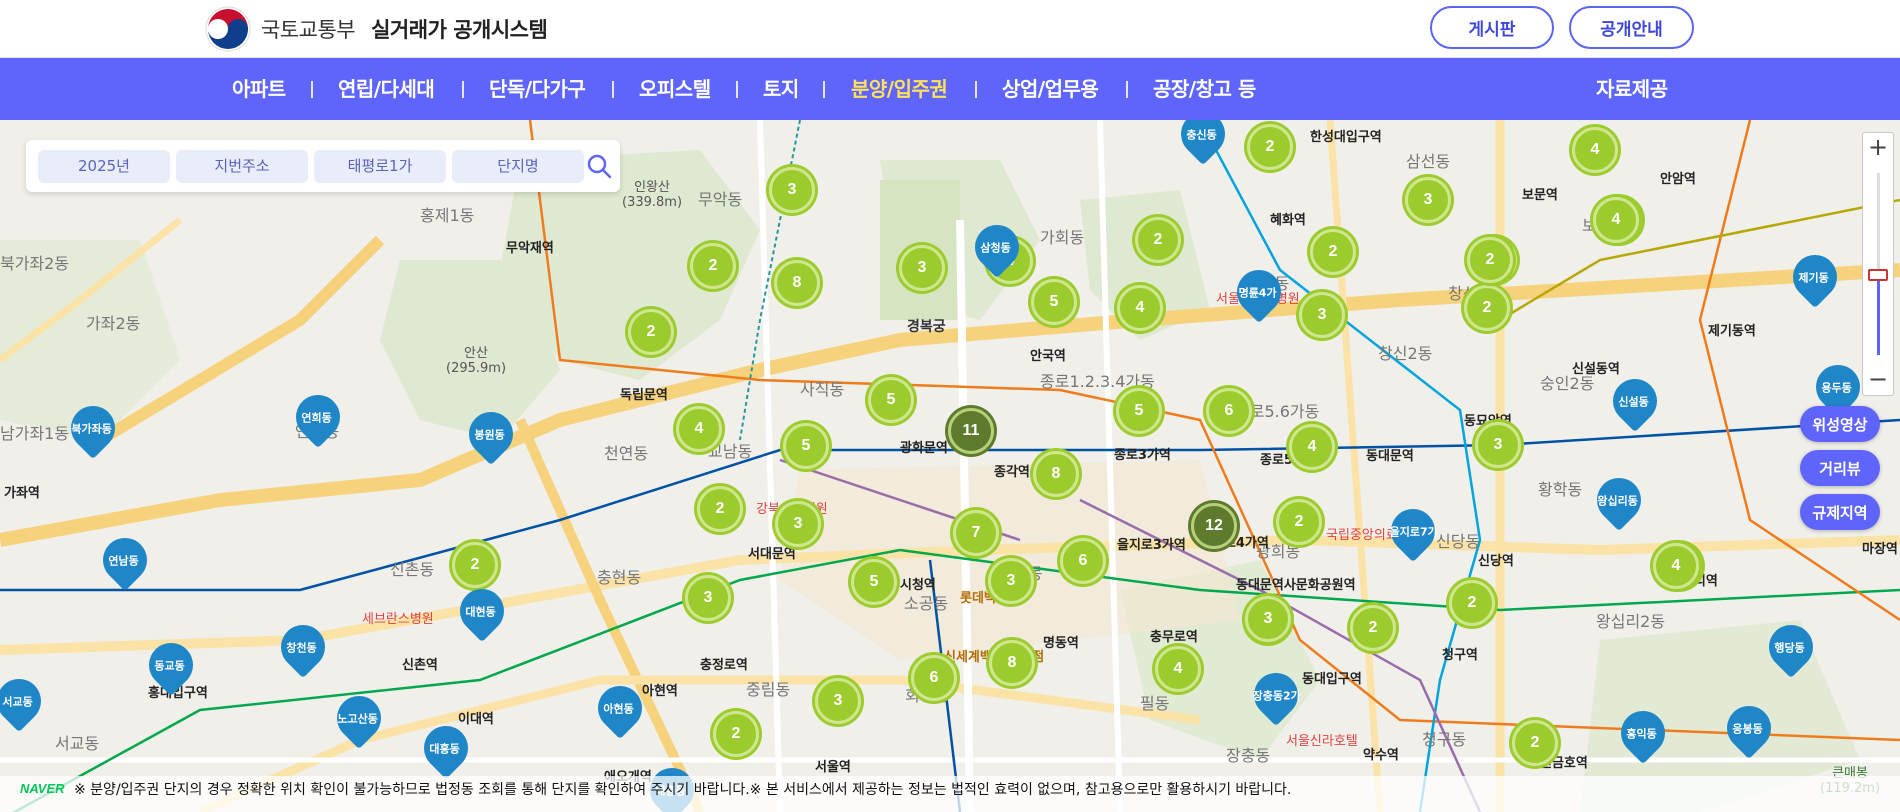 The image size is (1900, 812). What do you see at coordinates (918, 583) in the screenshot?
I see `station-label: 시청역` at bounding box center [918, 583].